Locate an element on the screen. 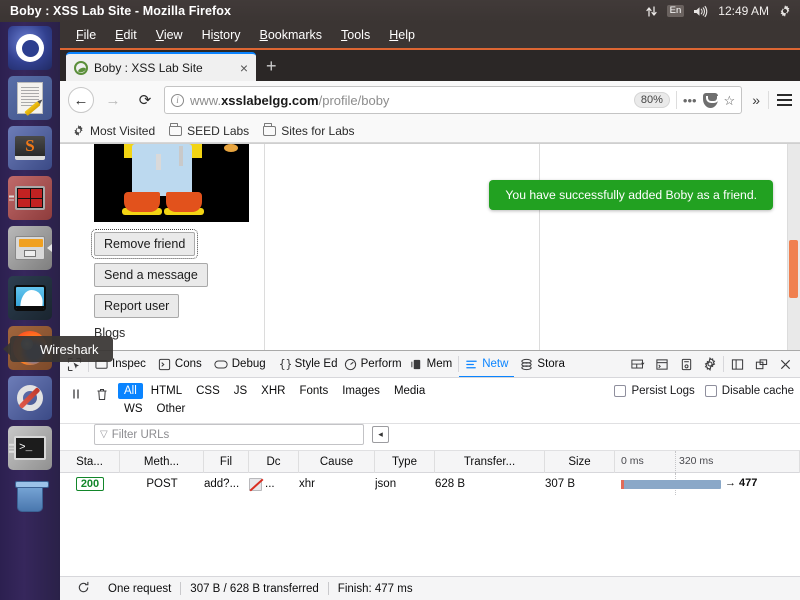 This screenshot has height=600, width=800. launcher-item-files is located at coordinates (30, 248).